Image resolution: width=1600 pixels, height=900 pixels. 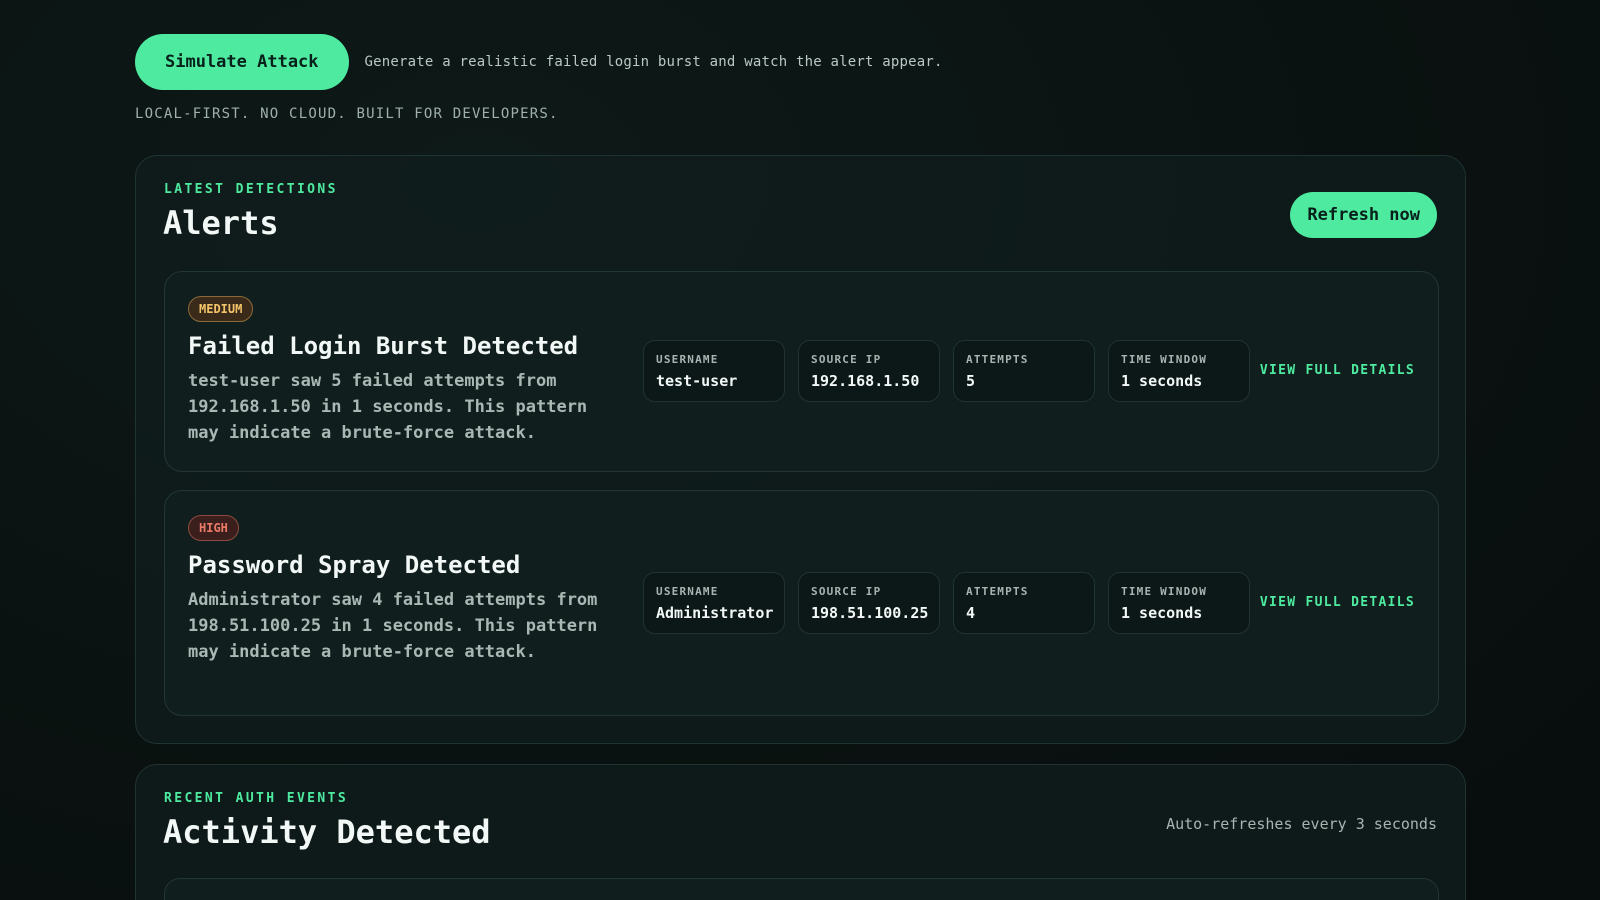 I want to click on stat-attempts: ATTEMPTS 5, so click(x=1024, y=371).